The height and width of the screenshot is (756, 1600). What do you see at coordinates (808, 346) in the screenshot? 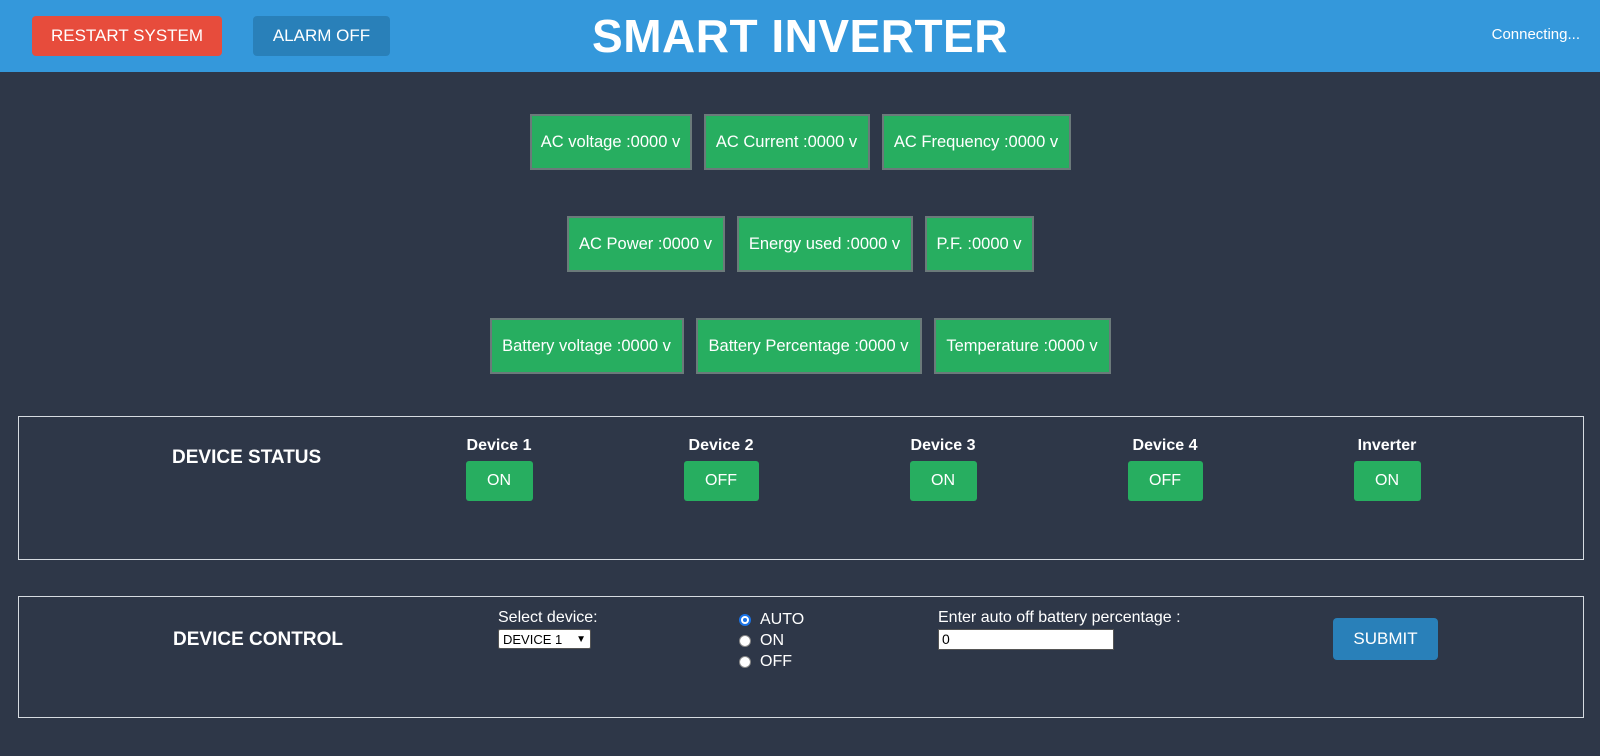
I see `battery-percentage-reading: Battery Percentage :0000 v` at bounding box center [808, 346].